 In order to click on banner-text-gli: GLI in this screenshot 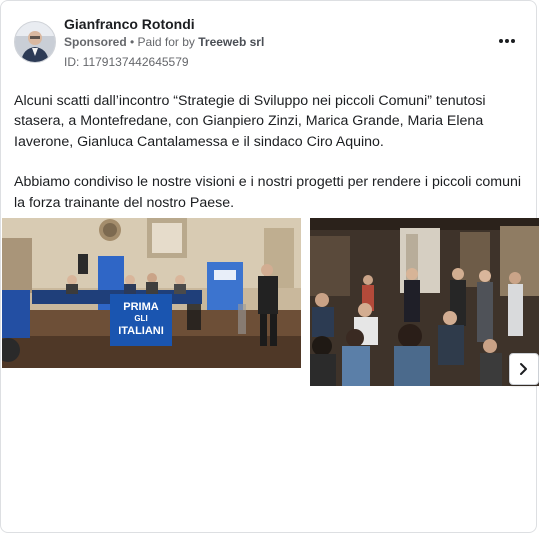, I will do `click(140, 318)`.